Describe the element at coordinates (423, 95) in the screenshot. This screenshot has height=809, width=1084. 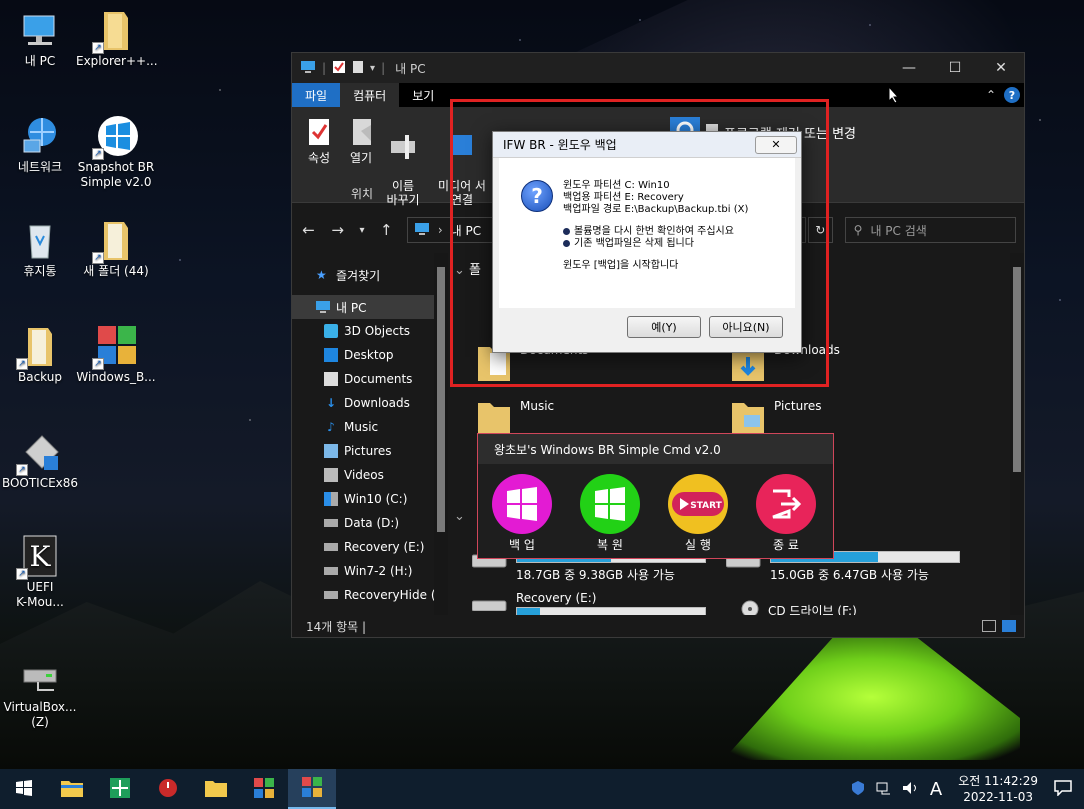
I see `tab-view: 보기` at that location.